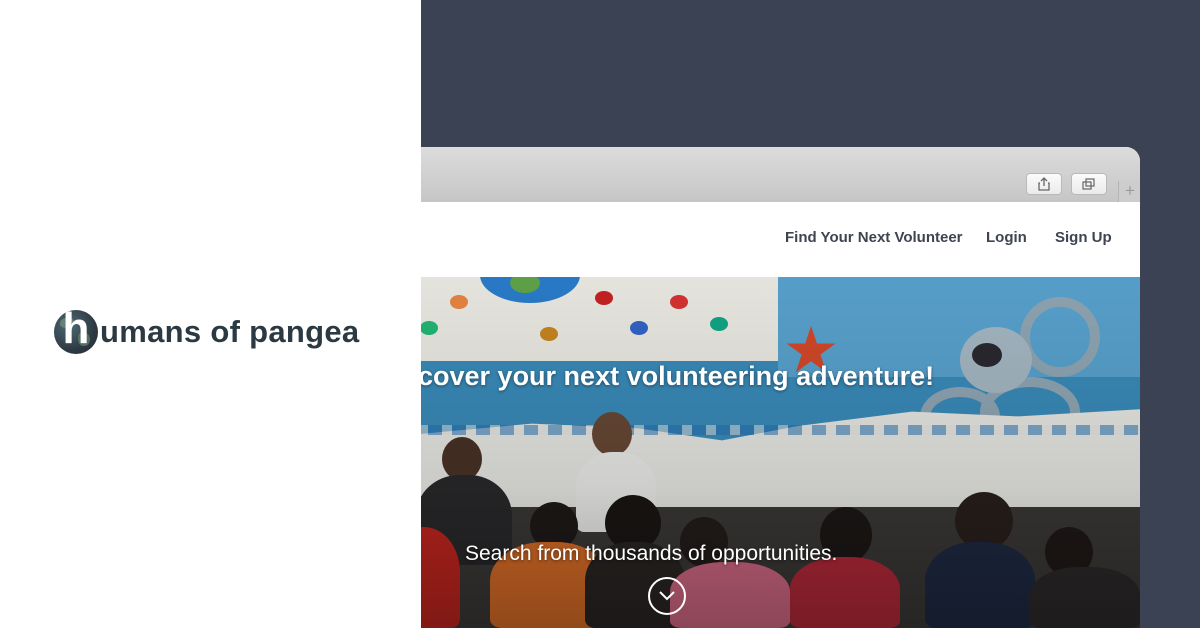  I want to click on logo: h umans of pangea, so click(206, 332).